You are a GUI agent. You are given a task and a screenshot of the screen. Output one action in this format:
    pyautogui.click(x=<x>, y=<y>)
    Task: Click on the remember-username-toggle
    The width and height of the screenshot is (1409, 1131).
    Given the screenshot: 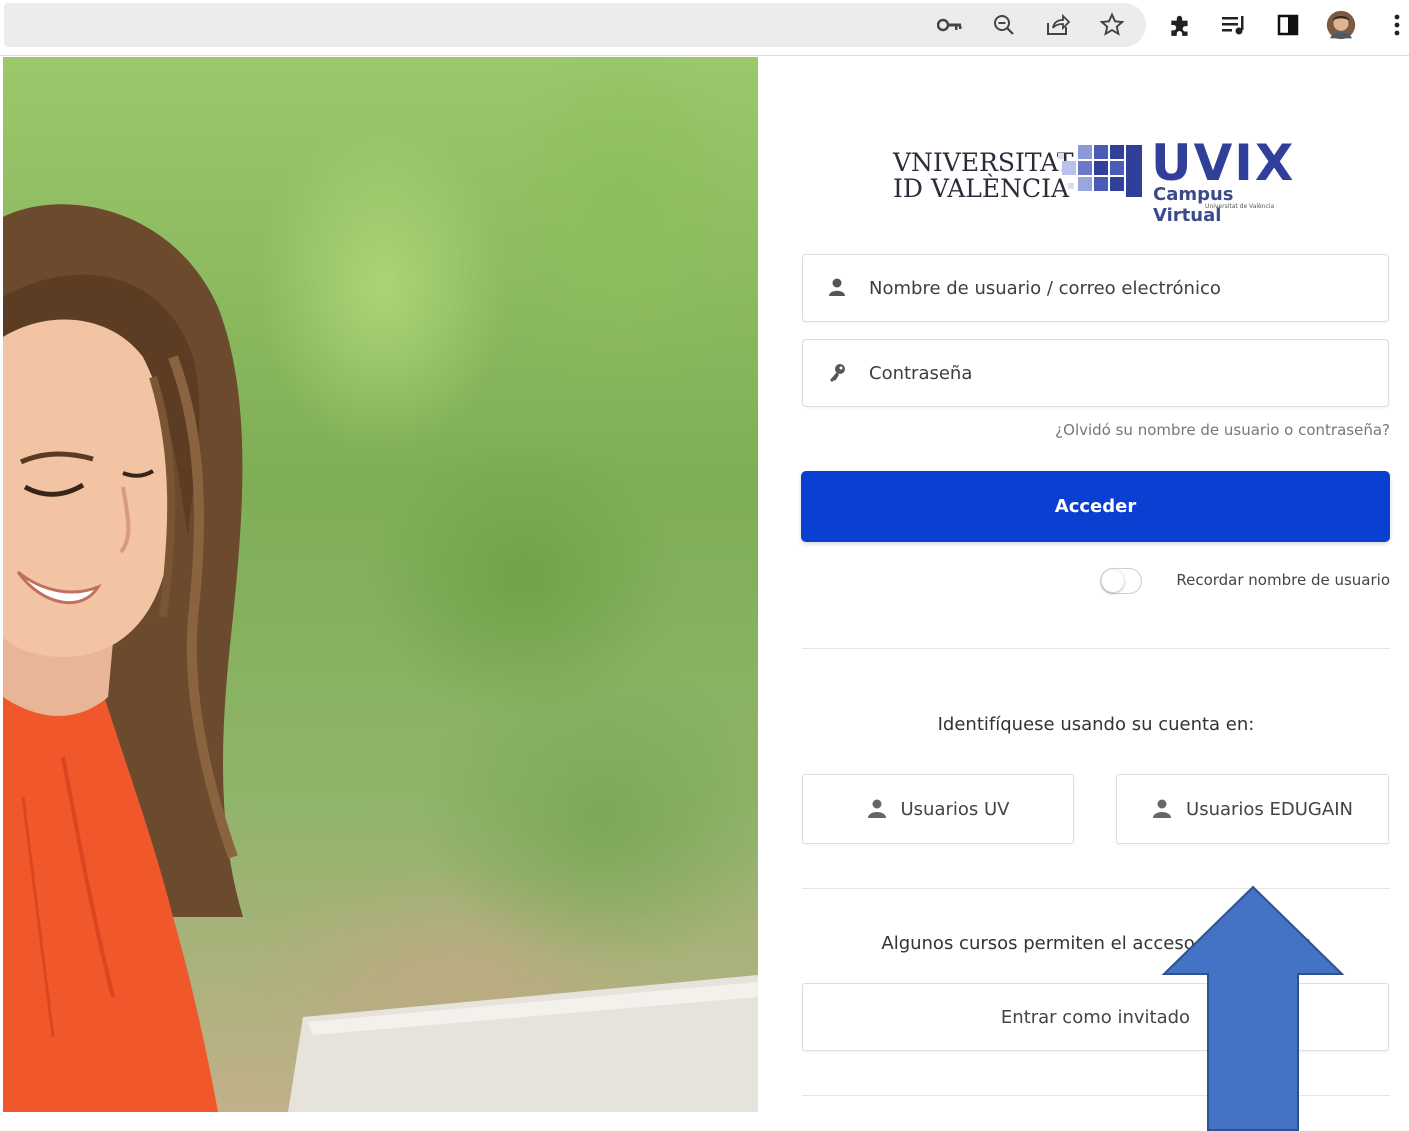 What is the action you would take?
    pyautogui.click(x=1121, y=581)
    